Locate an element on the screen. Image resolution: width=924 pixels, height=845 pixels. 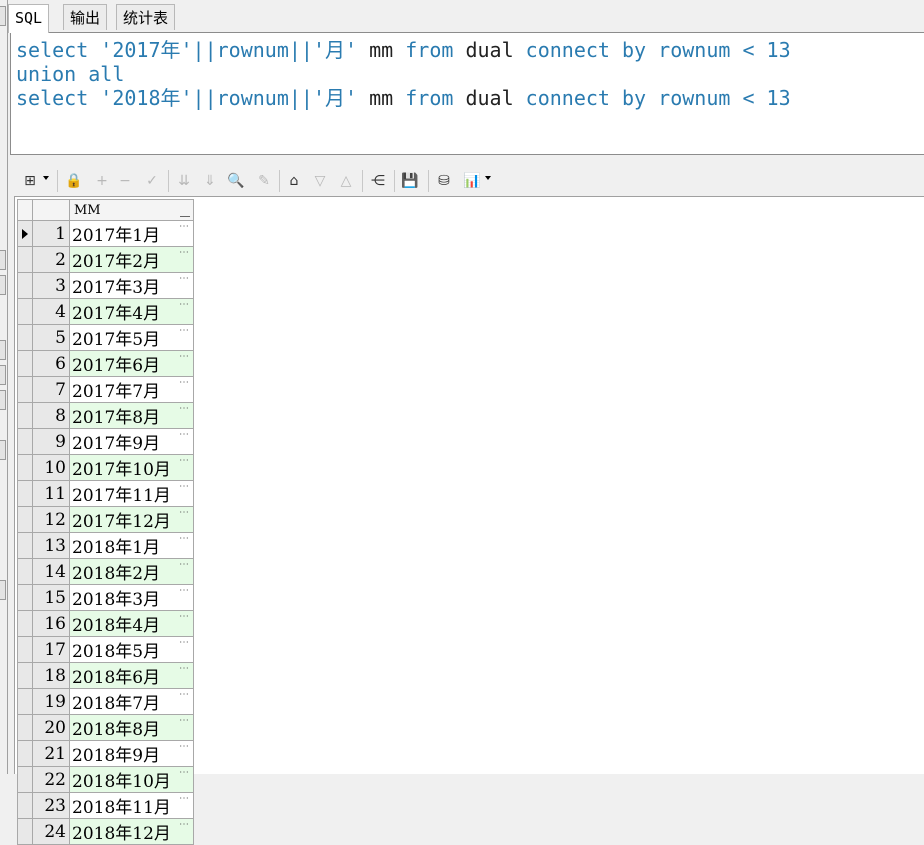
cell-mm: 2018年11月 ⋯ is located at coordinates (131, 805).